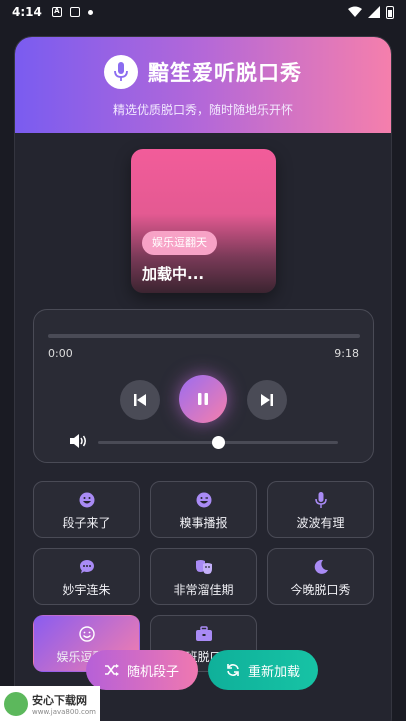  I want to click on grin-wink-icon, so click(203, 500).